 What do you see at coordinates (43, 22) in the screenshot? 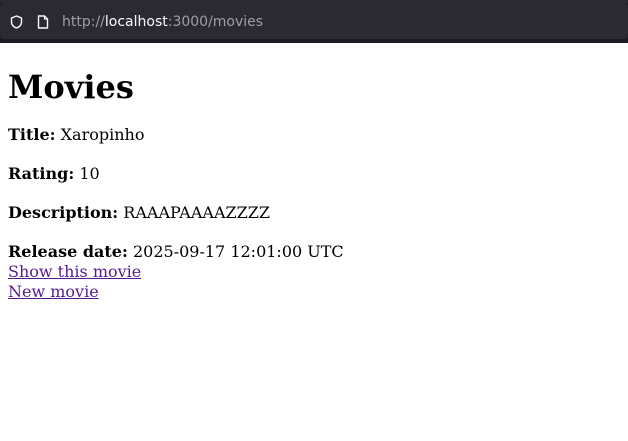
I see `page-icon` at bounding box center [43, 22].